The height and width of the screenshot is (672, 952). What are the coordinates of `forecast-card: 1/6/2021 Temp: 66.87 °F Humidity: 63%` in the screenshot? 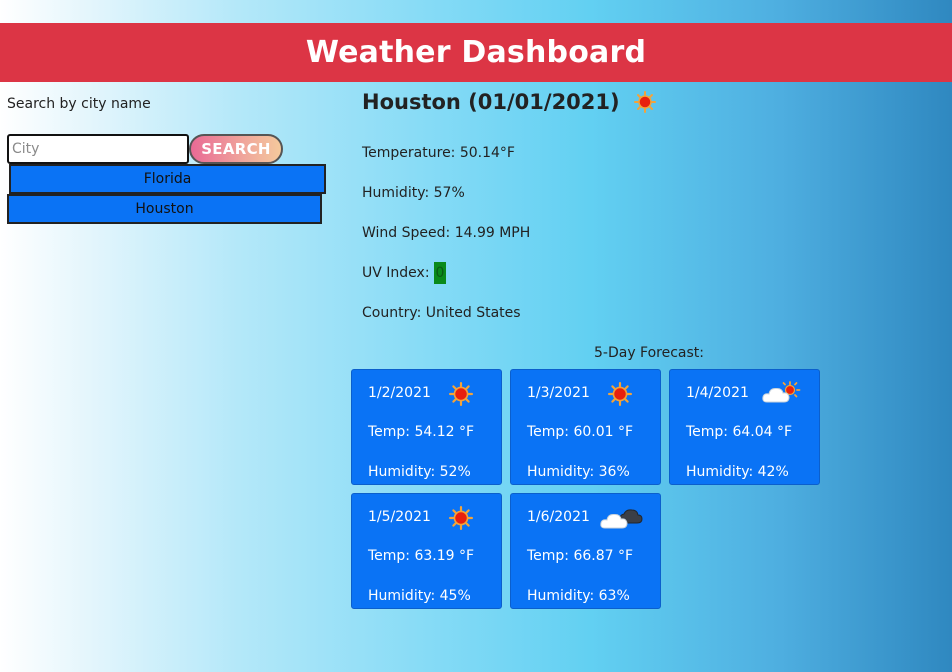 It's located at (585, 551).